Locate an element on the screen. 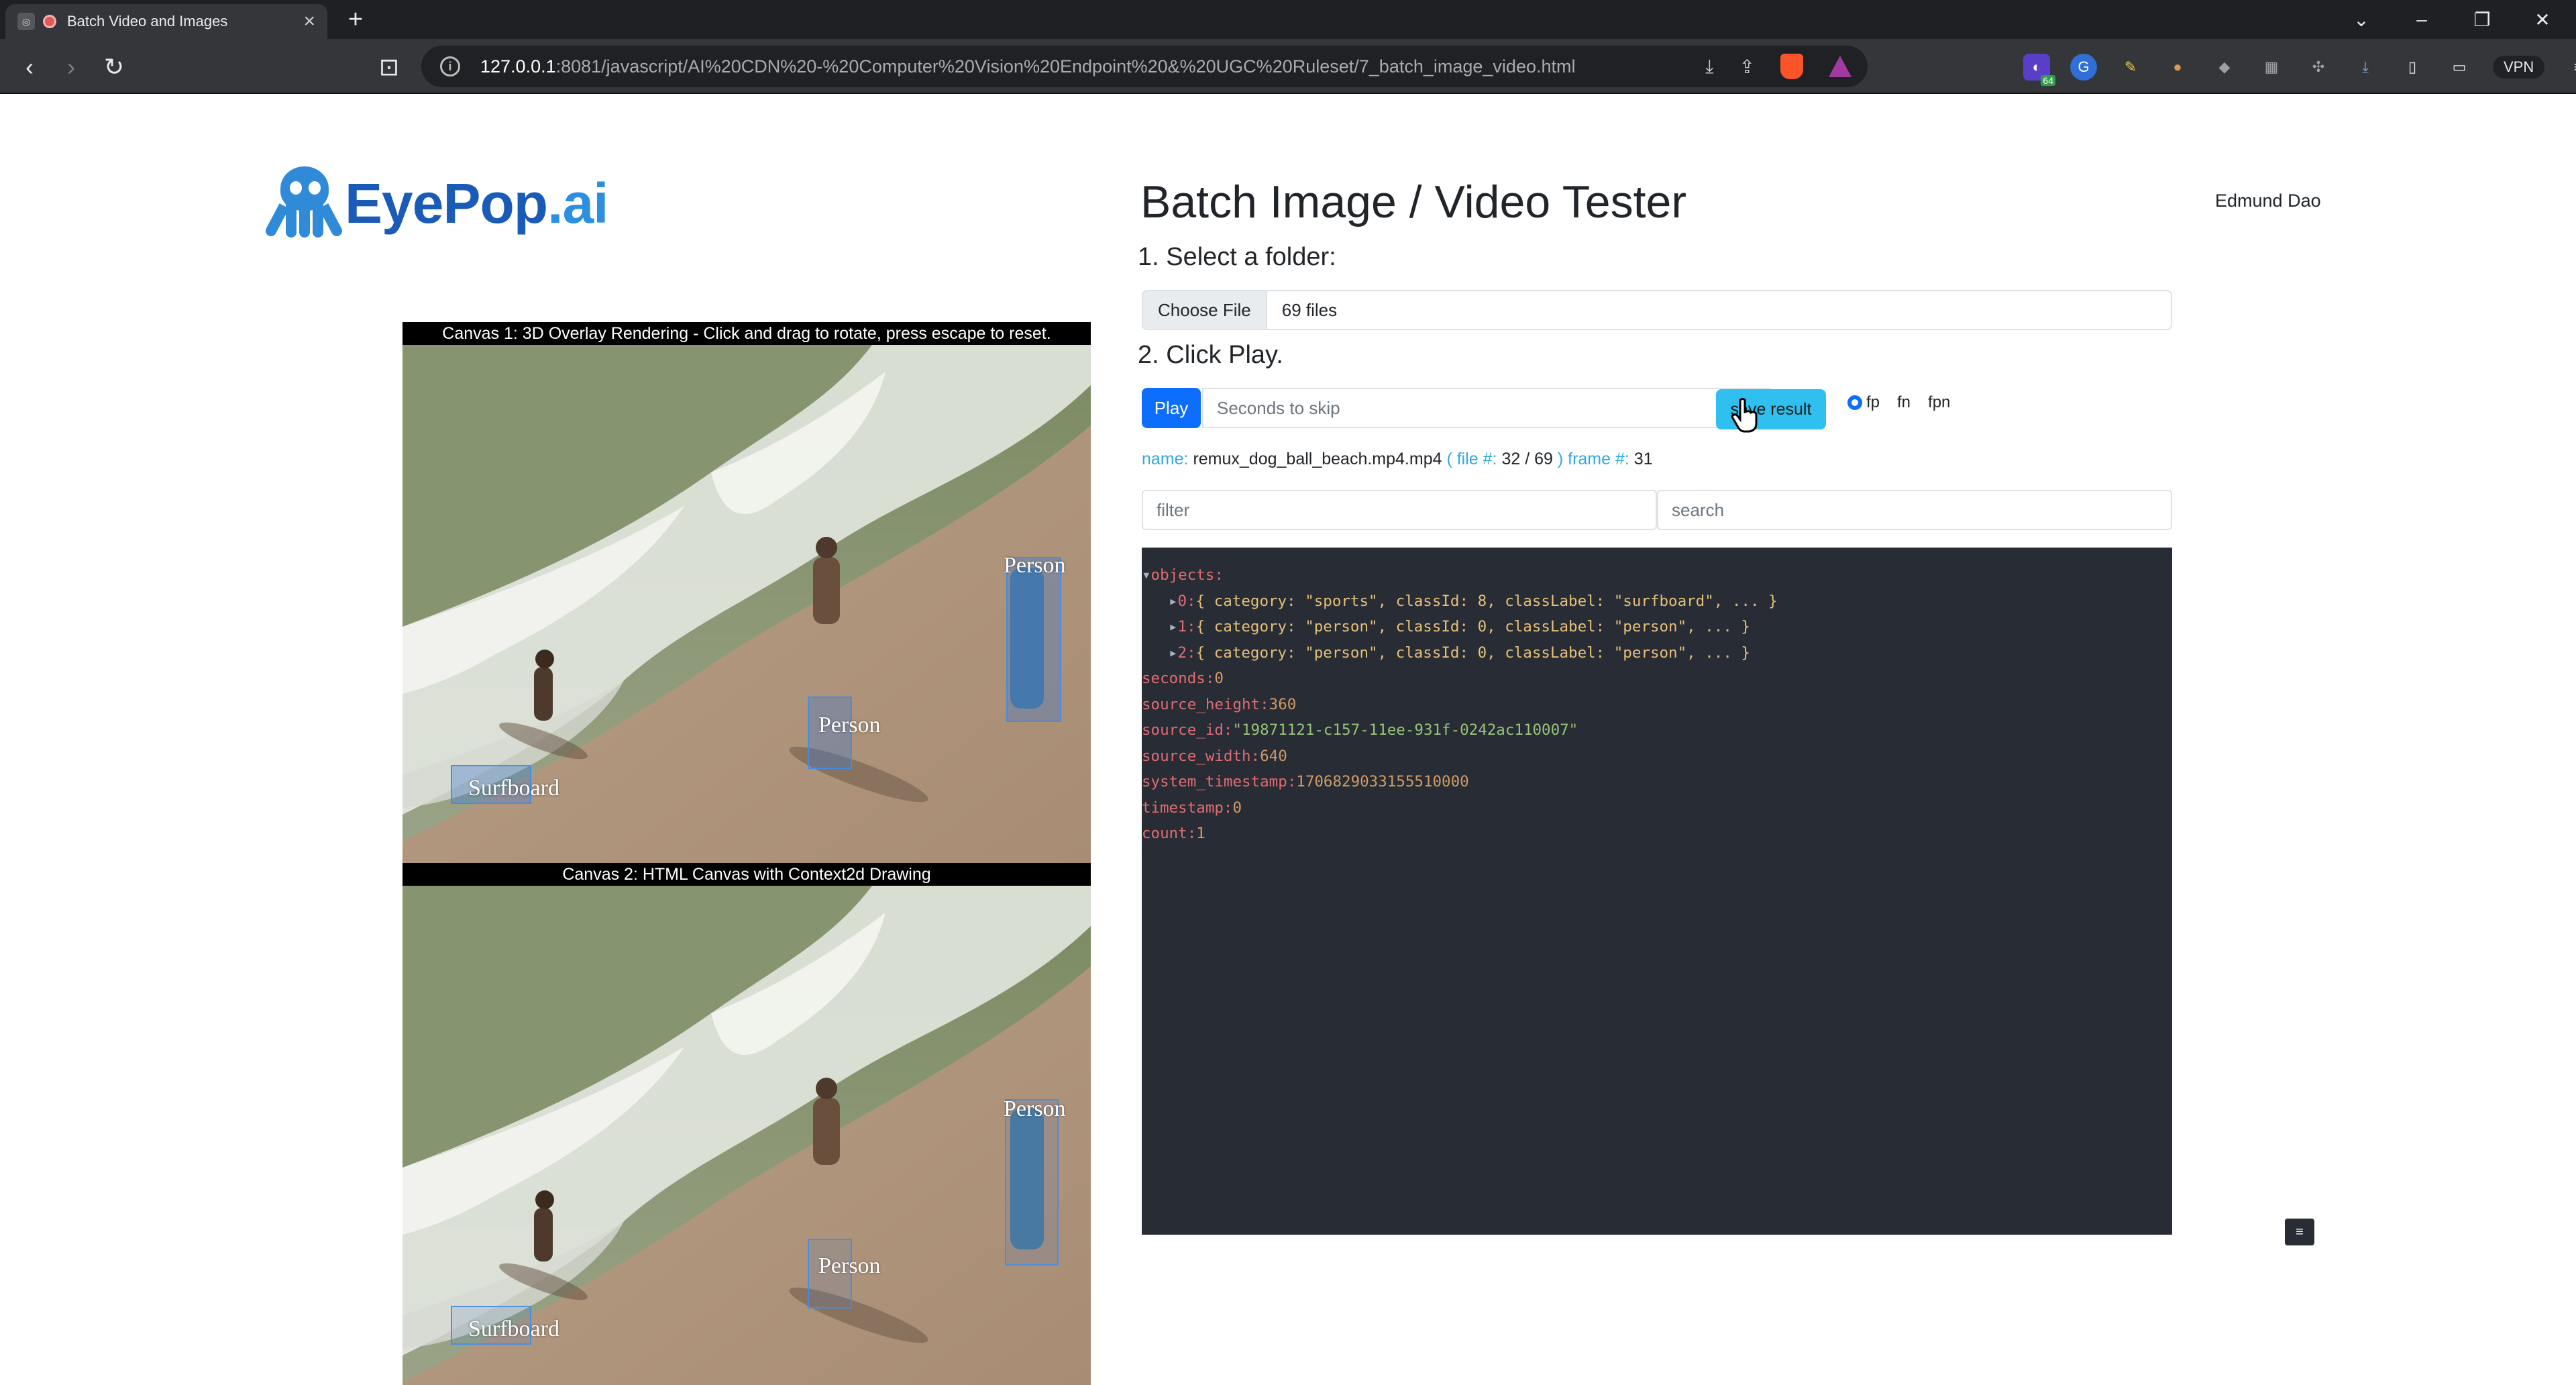 This screenshot has width=2576, height=1385. forward-icon: › is located at coordinates (71, 67).